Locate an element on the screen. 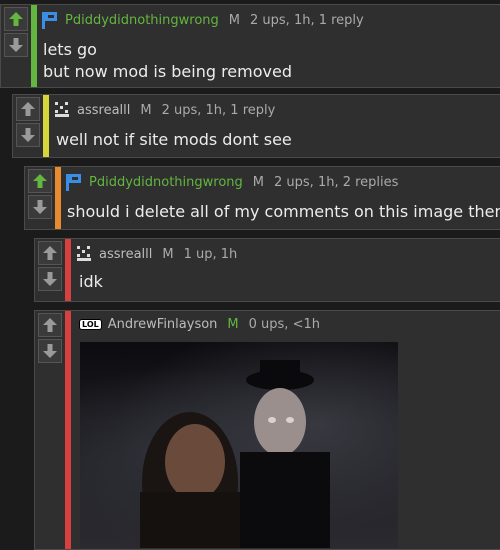  comment-4: assrealll M 1 up, 1h idk is located at coordinates (267, 270).